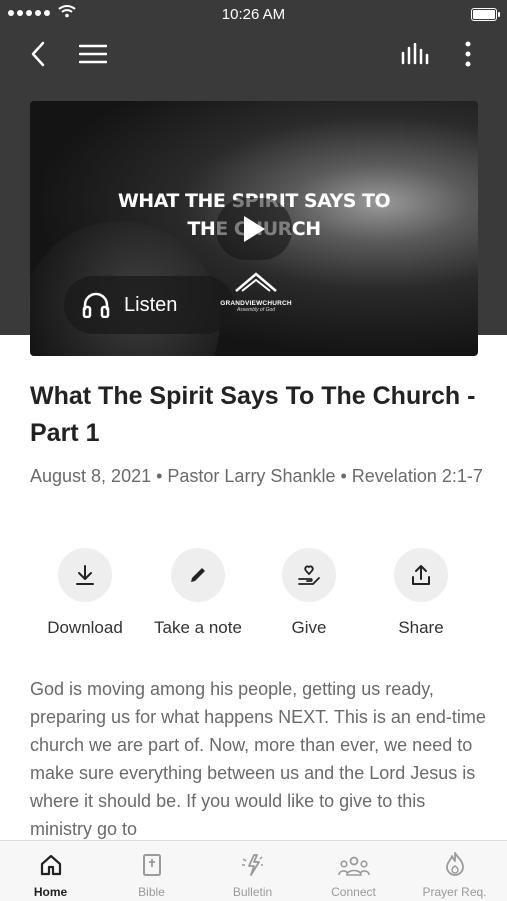 This screenshot has height=901, width=507. What do you see at coordinates (454, 892) in the screenshot?
I see `tab-prayer-requests-label: Prayer Req.` at bounding box center [454, 892].